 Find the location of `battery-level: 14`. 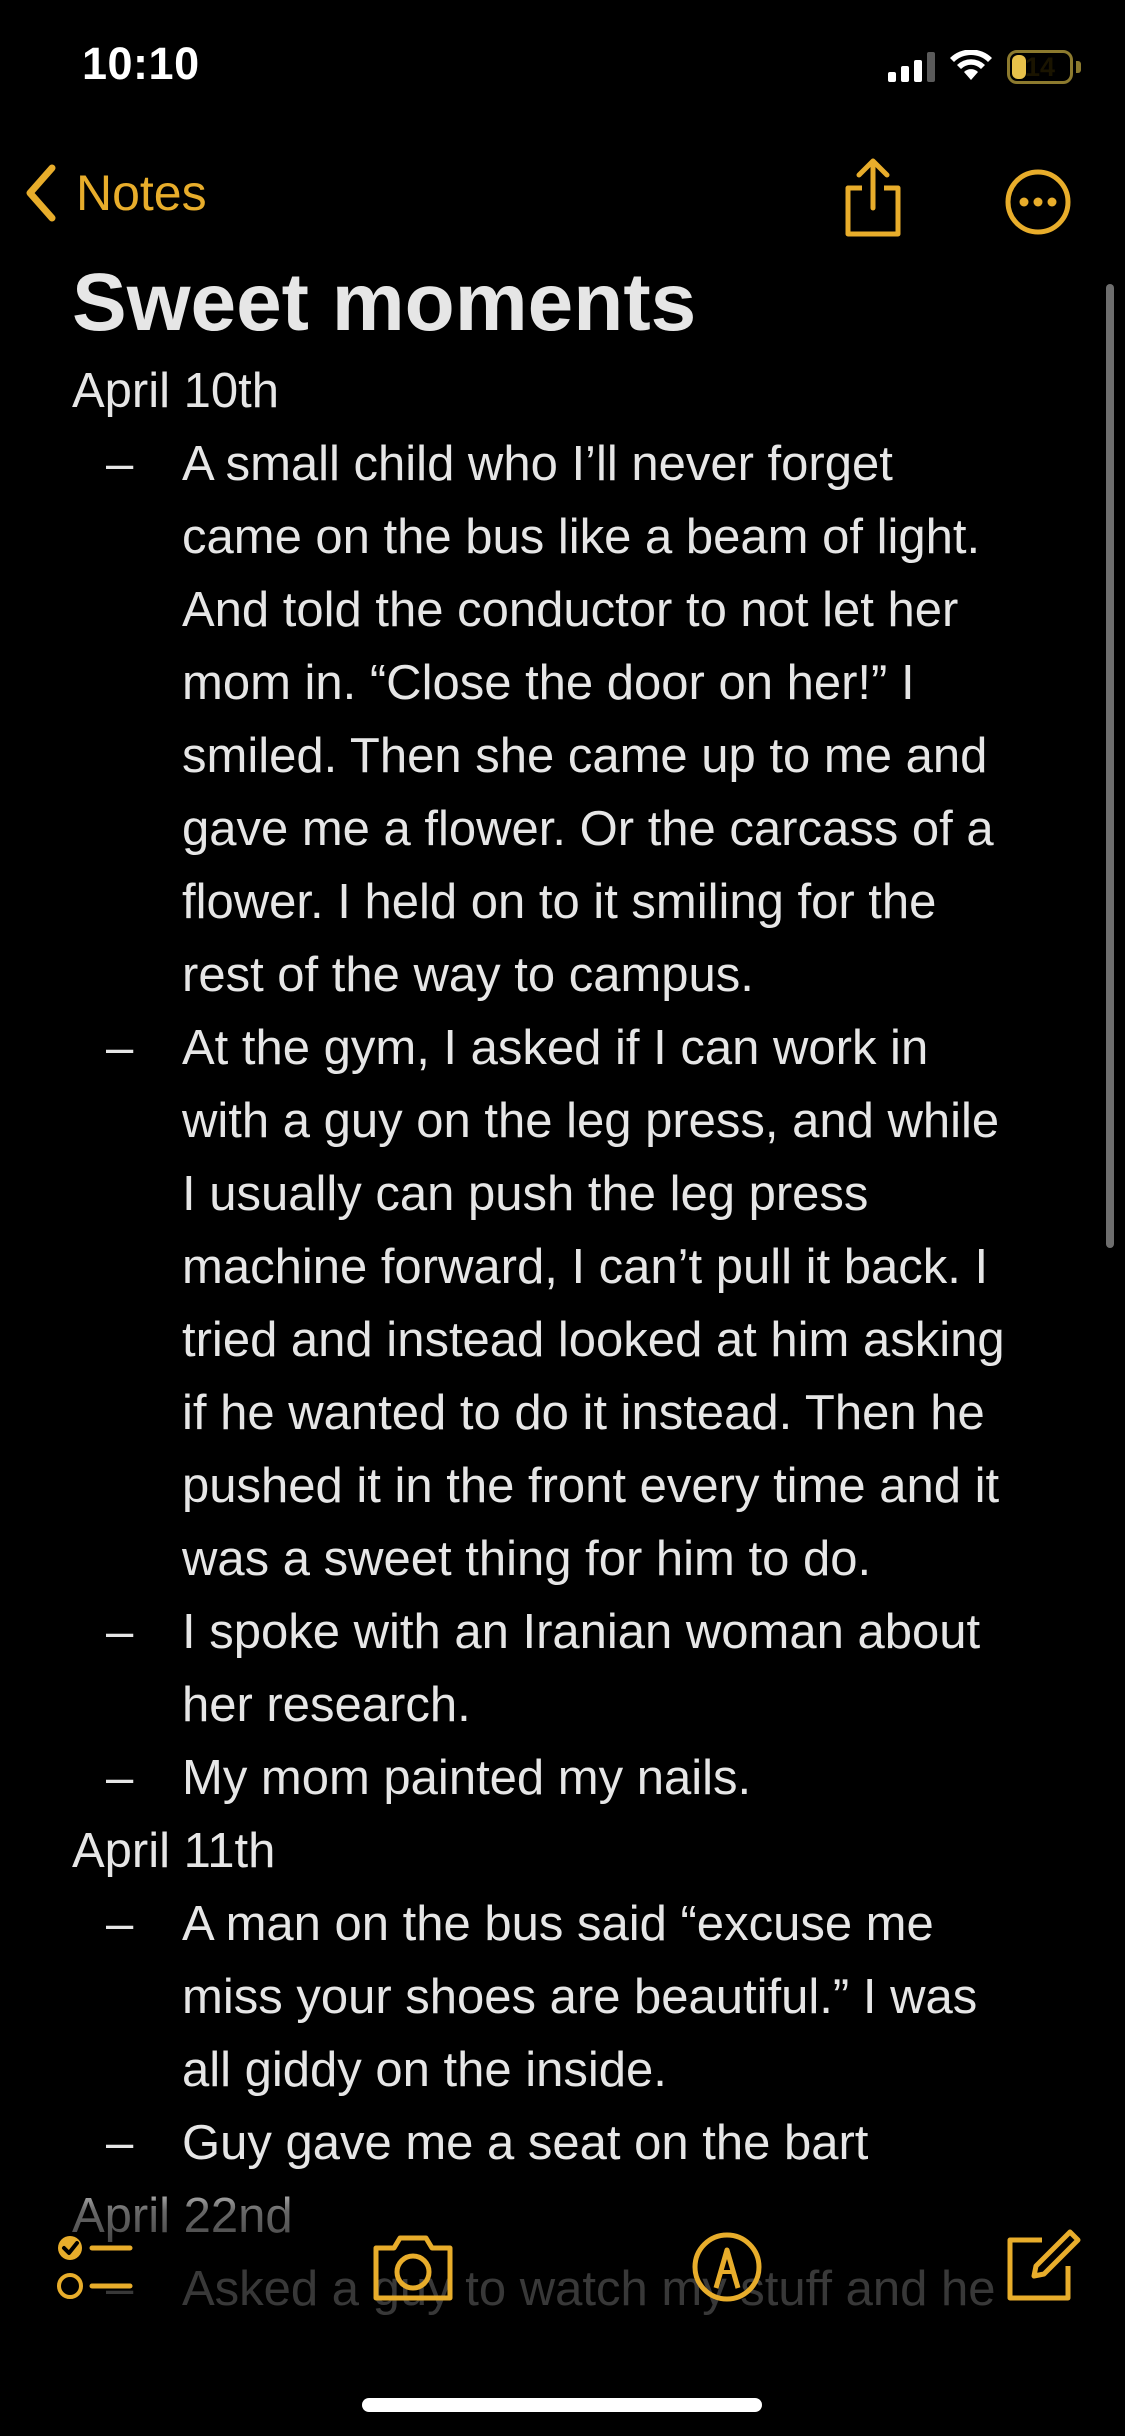

battery-level: 14 is located at coordinates (1040, 67).